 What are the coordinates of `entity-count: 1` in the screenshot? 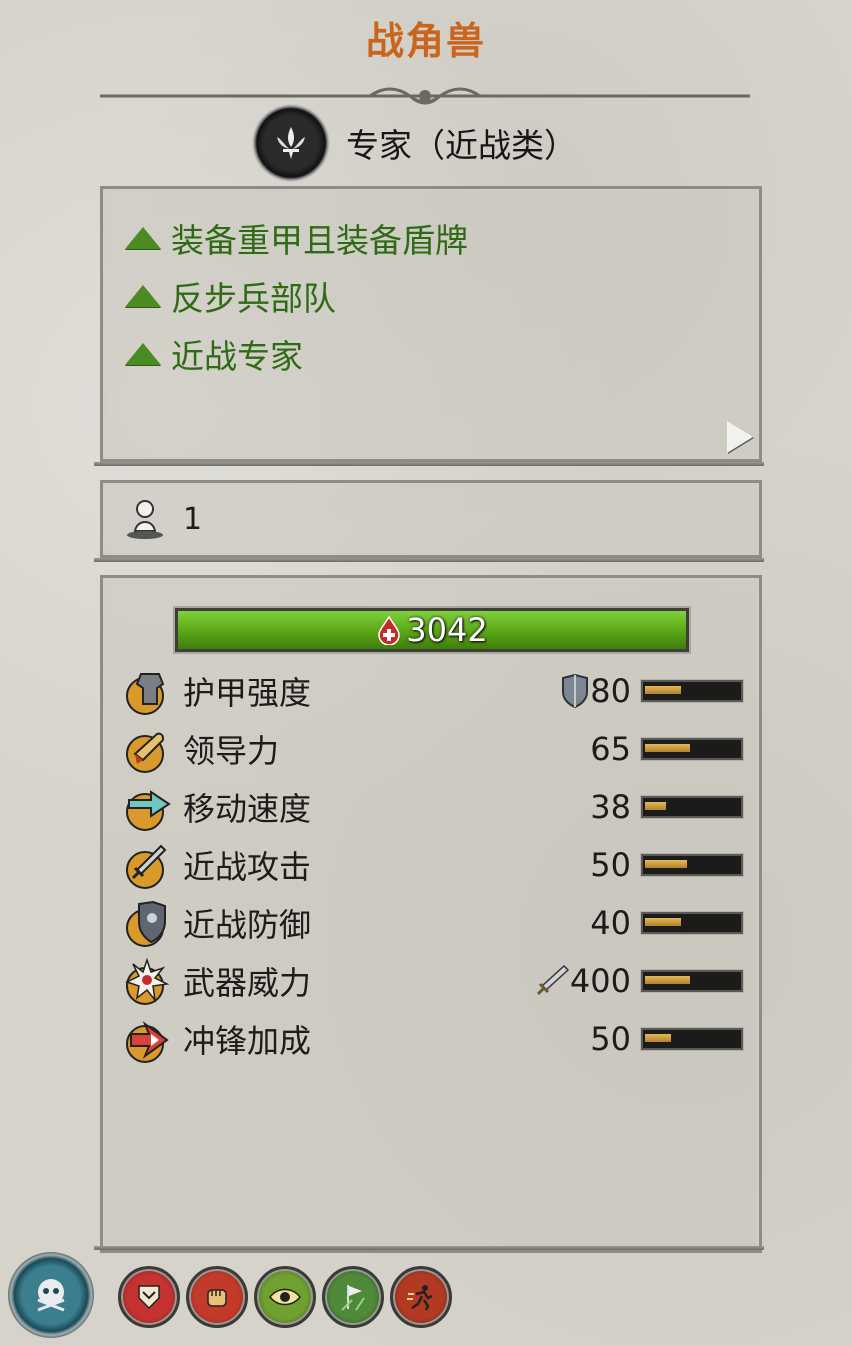 It's located at (193, 519).